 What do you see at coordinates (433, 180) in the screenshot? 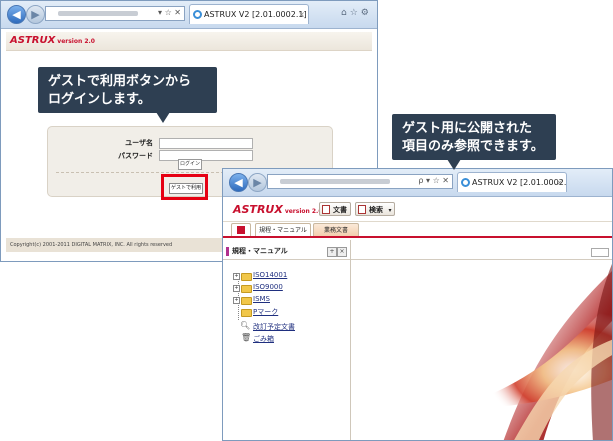
I see `address-bar-icons: ρ ▾ ☆ ✕` at bounding box center [433, 180].